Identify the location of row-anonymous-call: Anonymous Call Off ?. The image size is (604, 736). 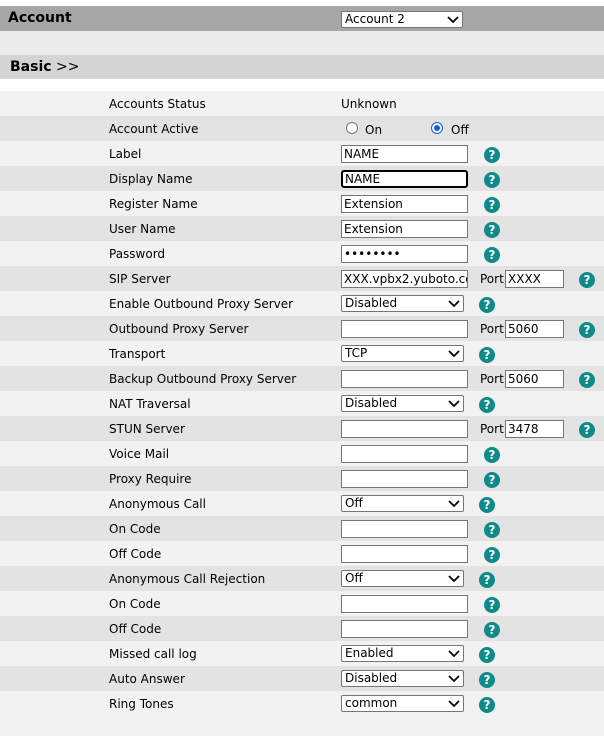
(302, 503).